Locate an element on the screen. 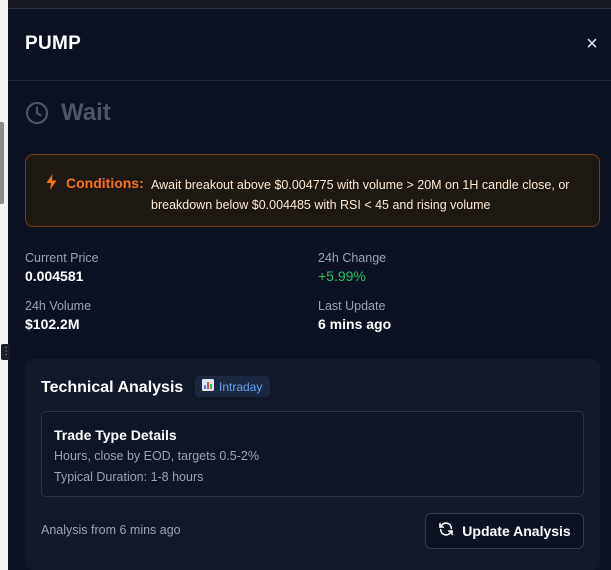  update-analysis-button: Update Analysis is located at coordinates (504, 531).